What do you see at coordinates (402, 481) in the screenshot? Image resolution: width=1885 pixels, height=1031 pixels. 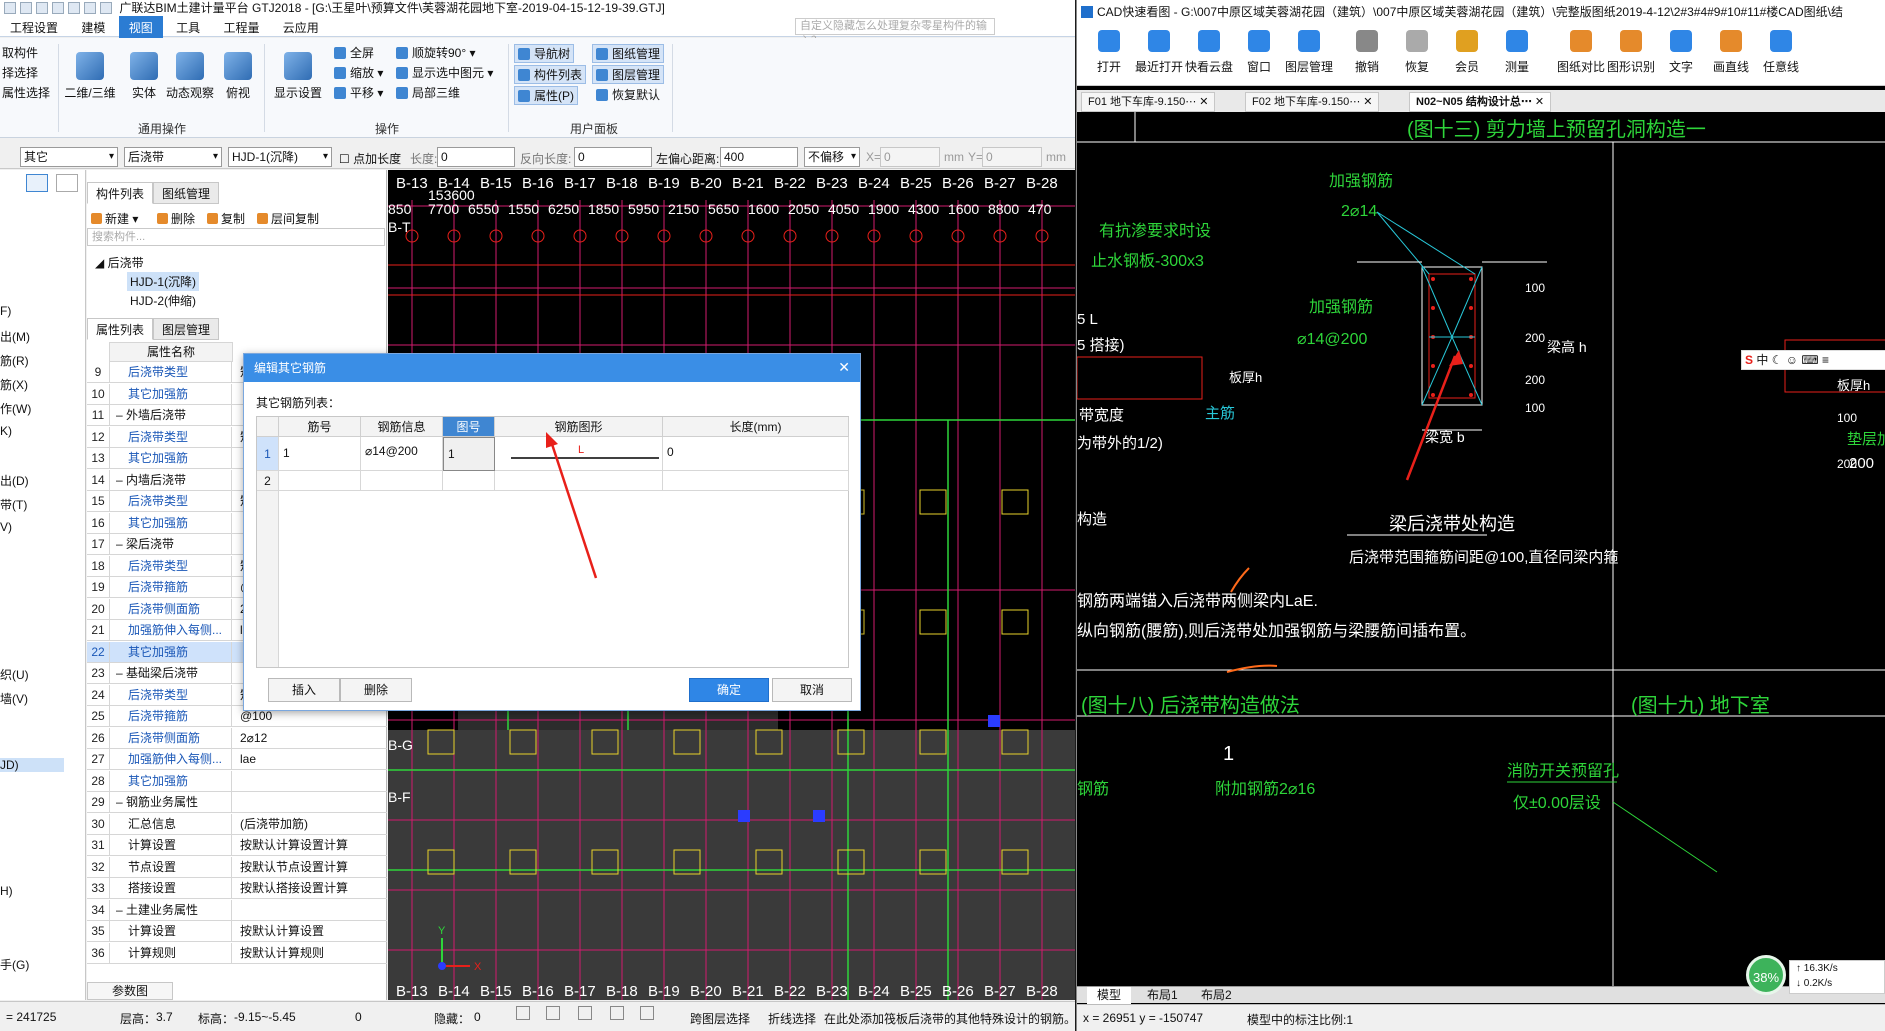 I see `cell-bar-info` at bounding box center [402, 481].